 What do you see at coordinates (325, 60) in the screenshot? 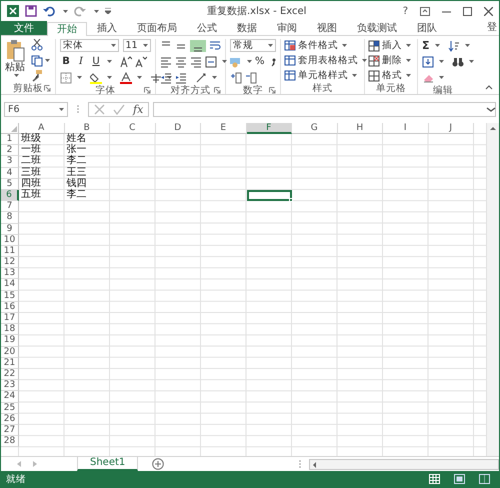
I see `format-as-table-button: 套用表格格式` at bounding box center [325, 60].